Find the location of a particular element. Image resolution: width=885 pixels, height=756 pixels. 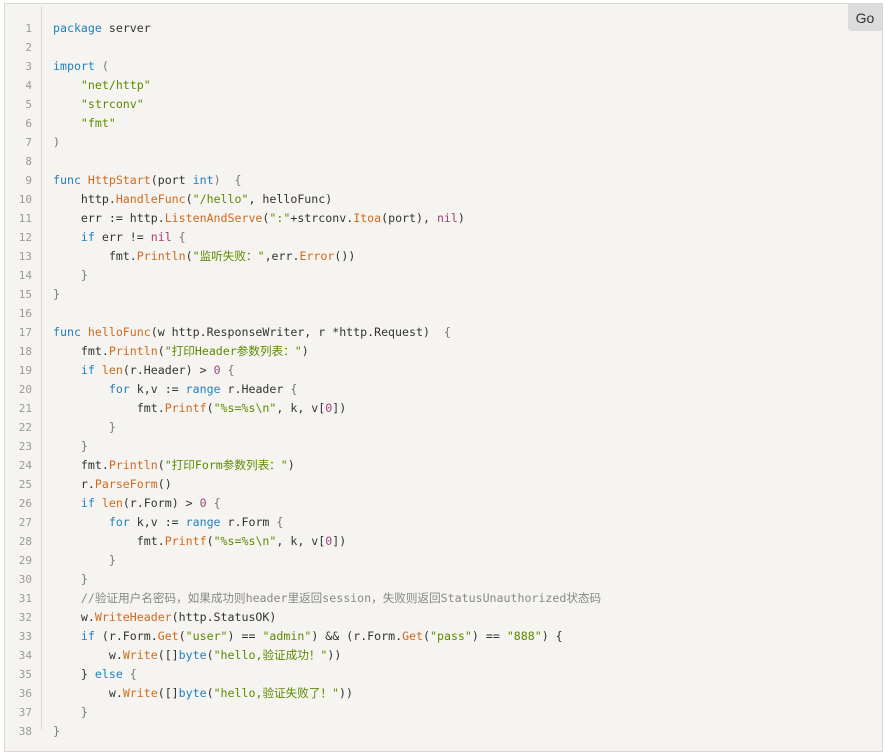

code-token: w. is located at coordinates (88, 655).